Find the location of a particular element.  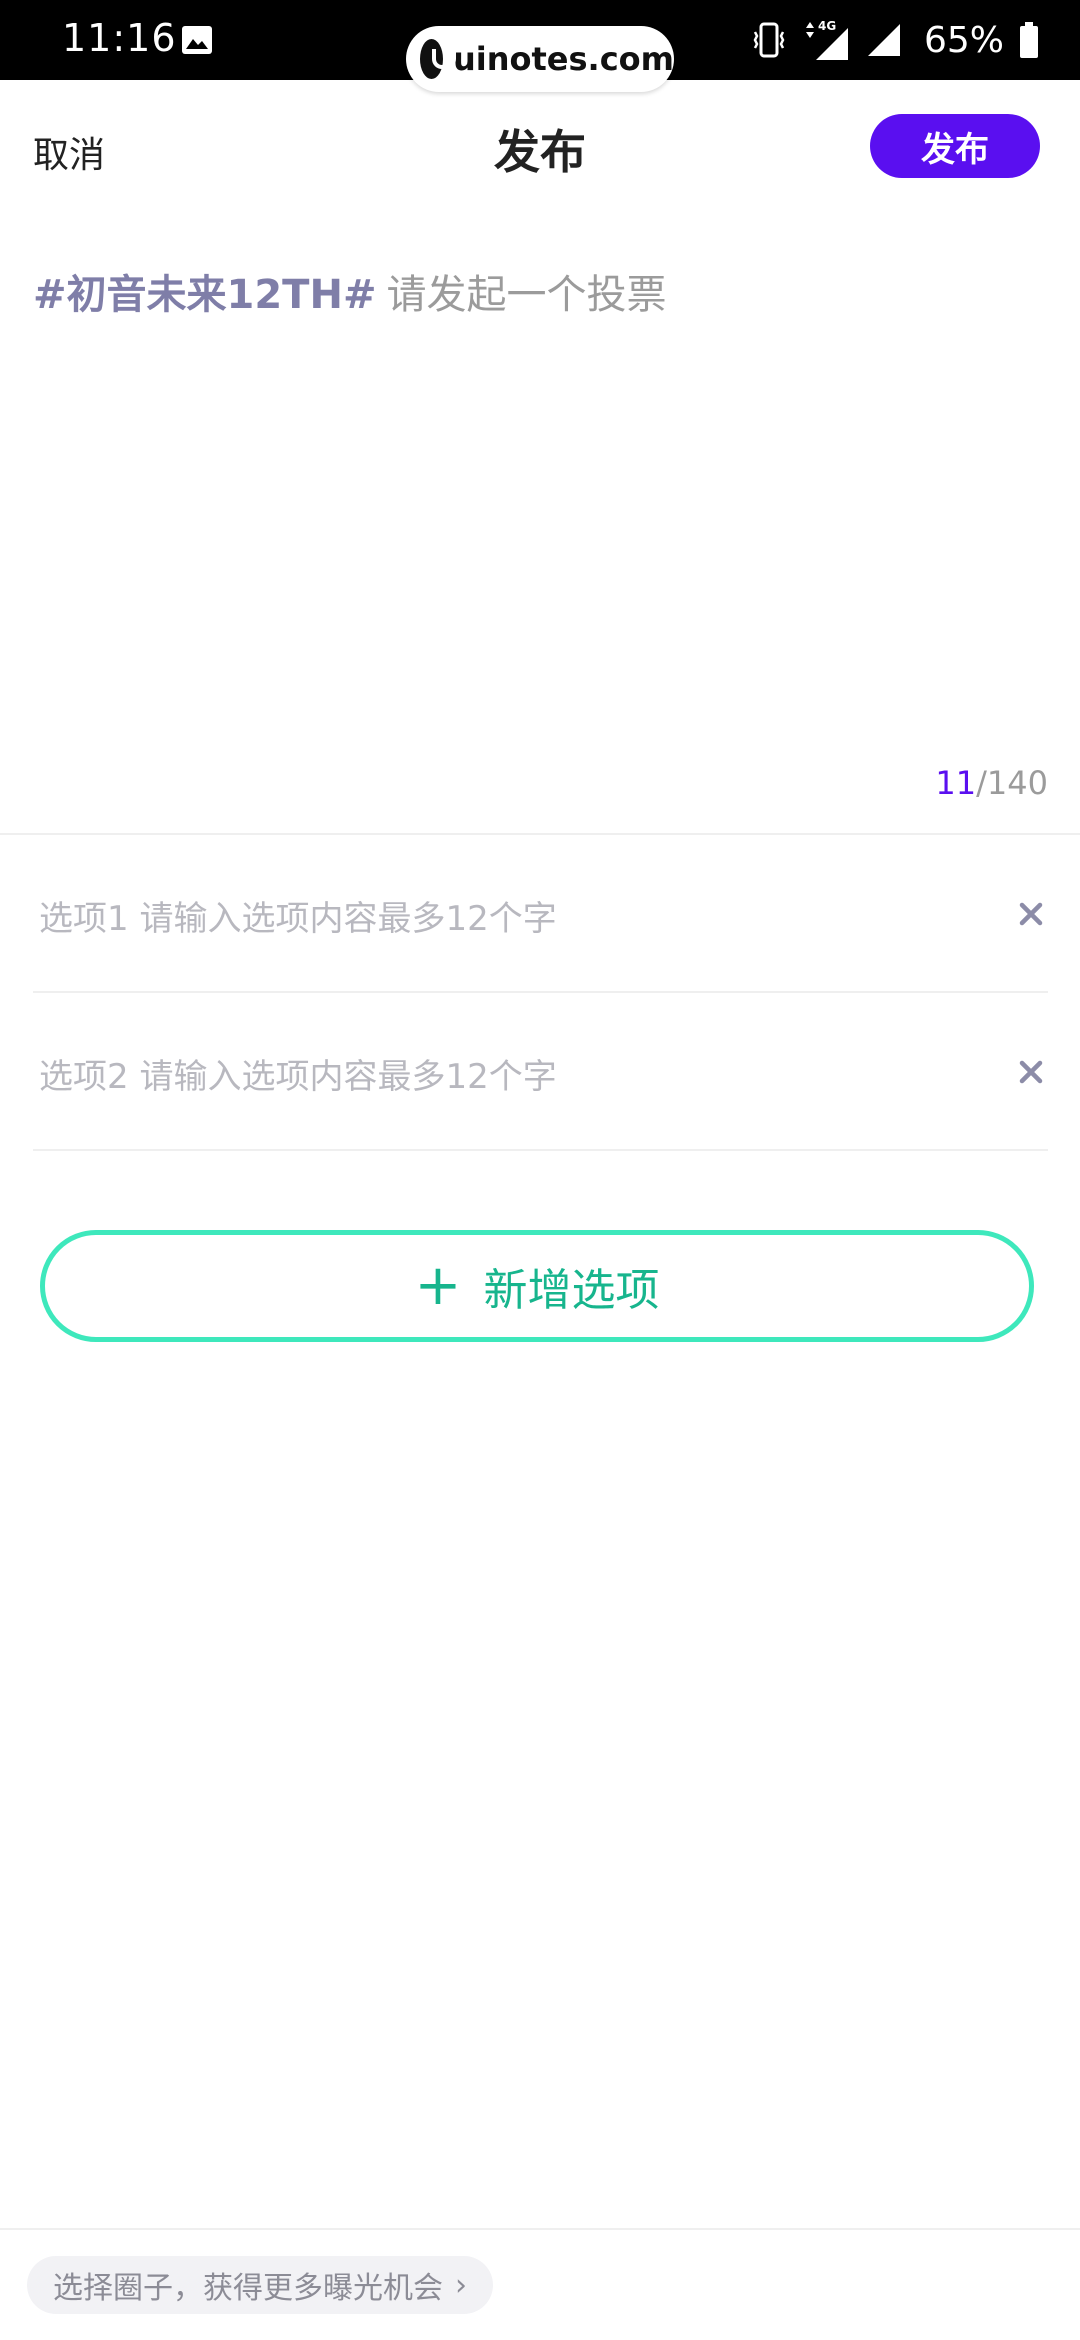

remove-option-1-close-icon is located at coordinates (1031, 914).